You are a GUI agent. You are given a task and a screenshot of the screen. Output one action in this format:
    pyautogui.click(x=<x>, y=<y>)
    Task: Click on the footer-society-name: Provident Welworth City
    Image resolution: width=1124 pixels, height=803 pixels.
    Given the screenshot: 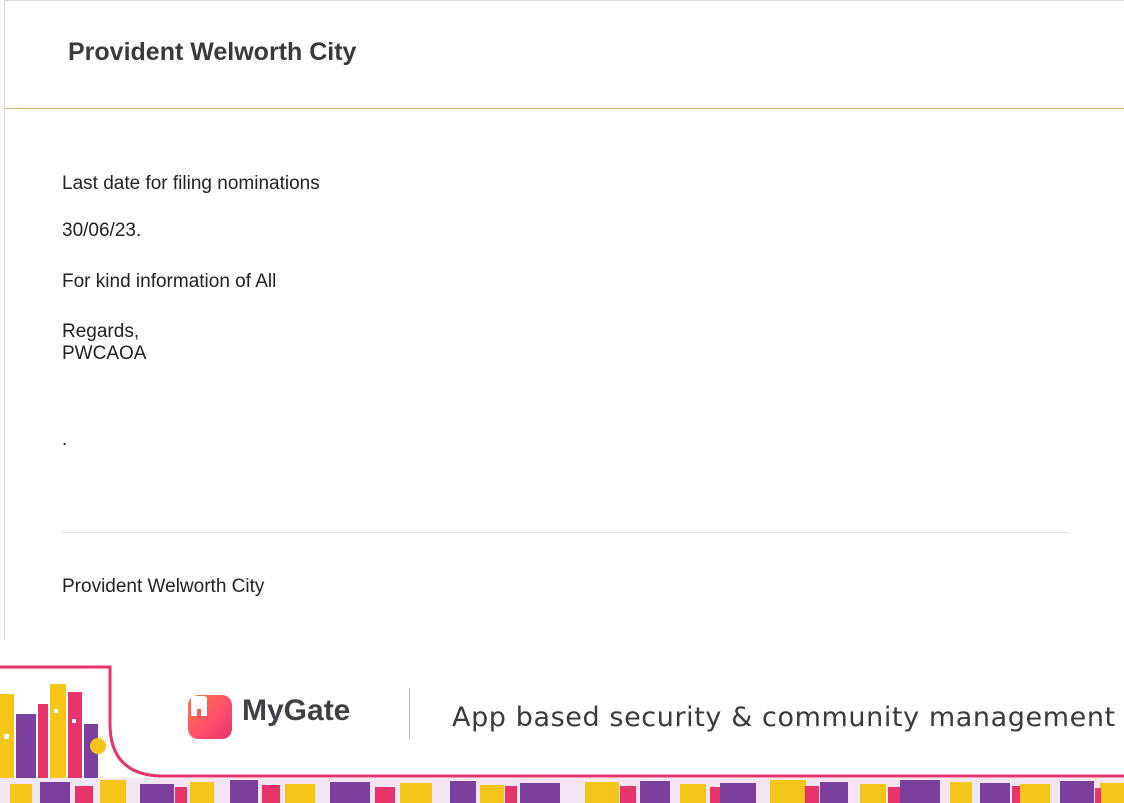 What is the action you would take?
    pyautogui.click(x=163, y=586)
    